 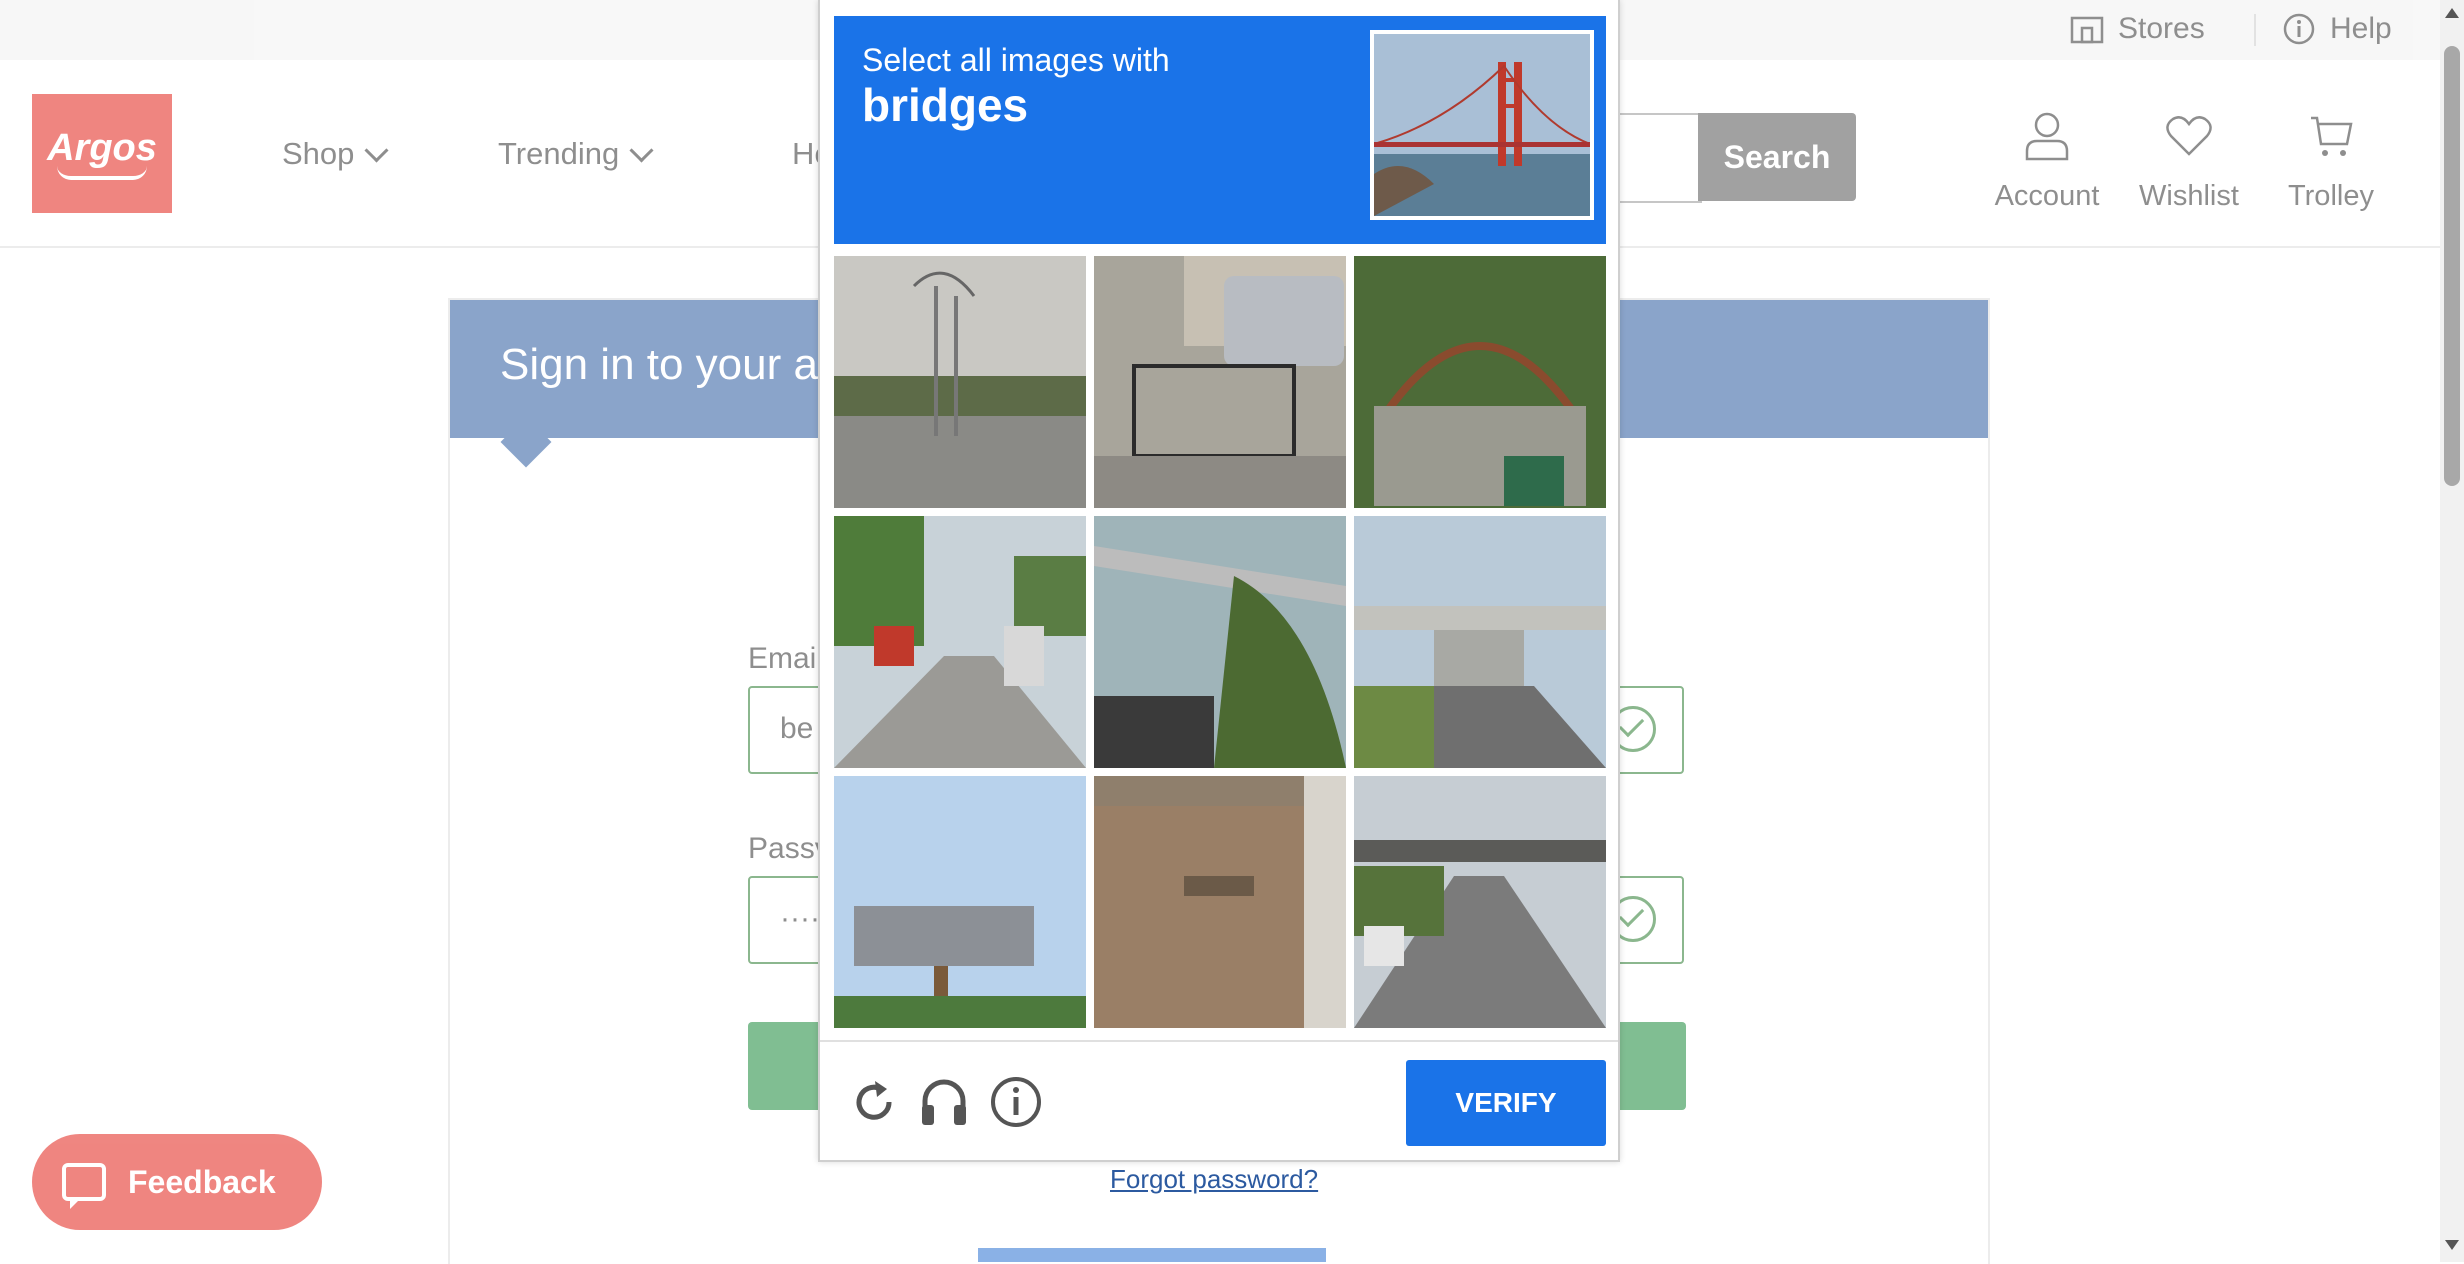 What do you see at coordinates (1480, 382) in the screenshot?
I see `captcha-tile-garden-gate` at bounding box center [1480, 382].